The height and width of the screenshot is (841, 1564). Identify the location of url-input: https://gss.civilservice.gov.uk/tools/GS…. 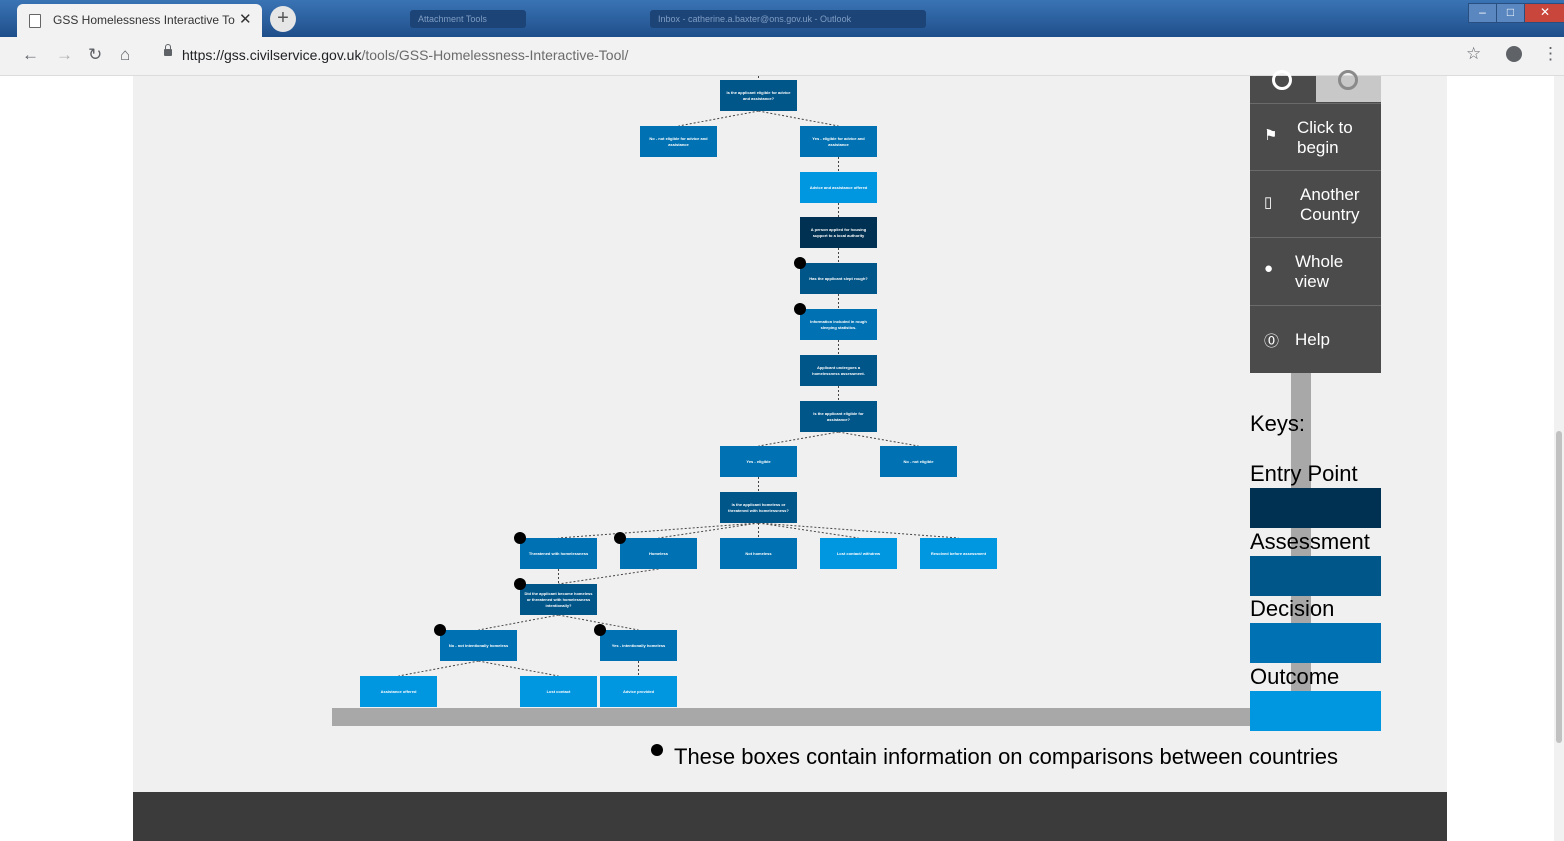
(807, 56).